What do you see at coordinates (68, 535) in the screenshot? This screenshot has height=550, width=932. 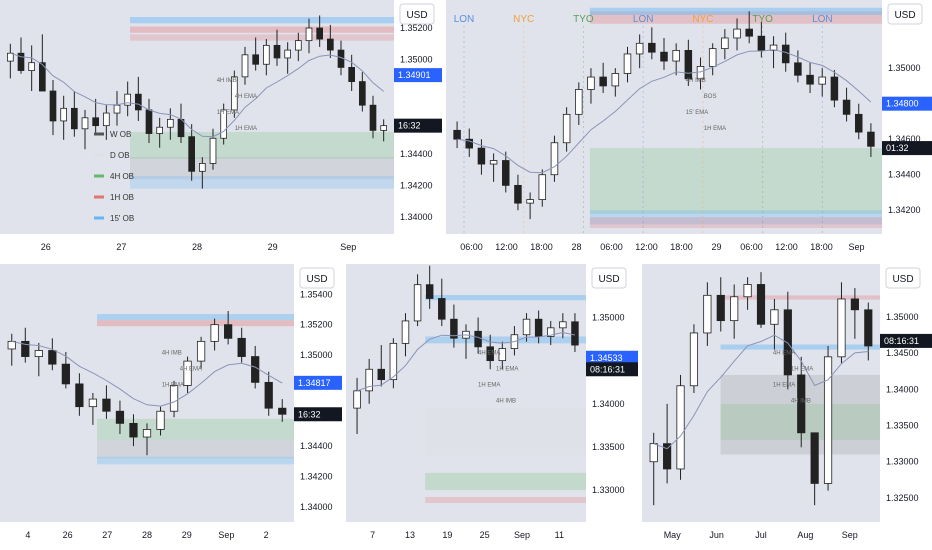 I see `time-tick: 26` at bounding box center [68, 535].